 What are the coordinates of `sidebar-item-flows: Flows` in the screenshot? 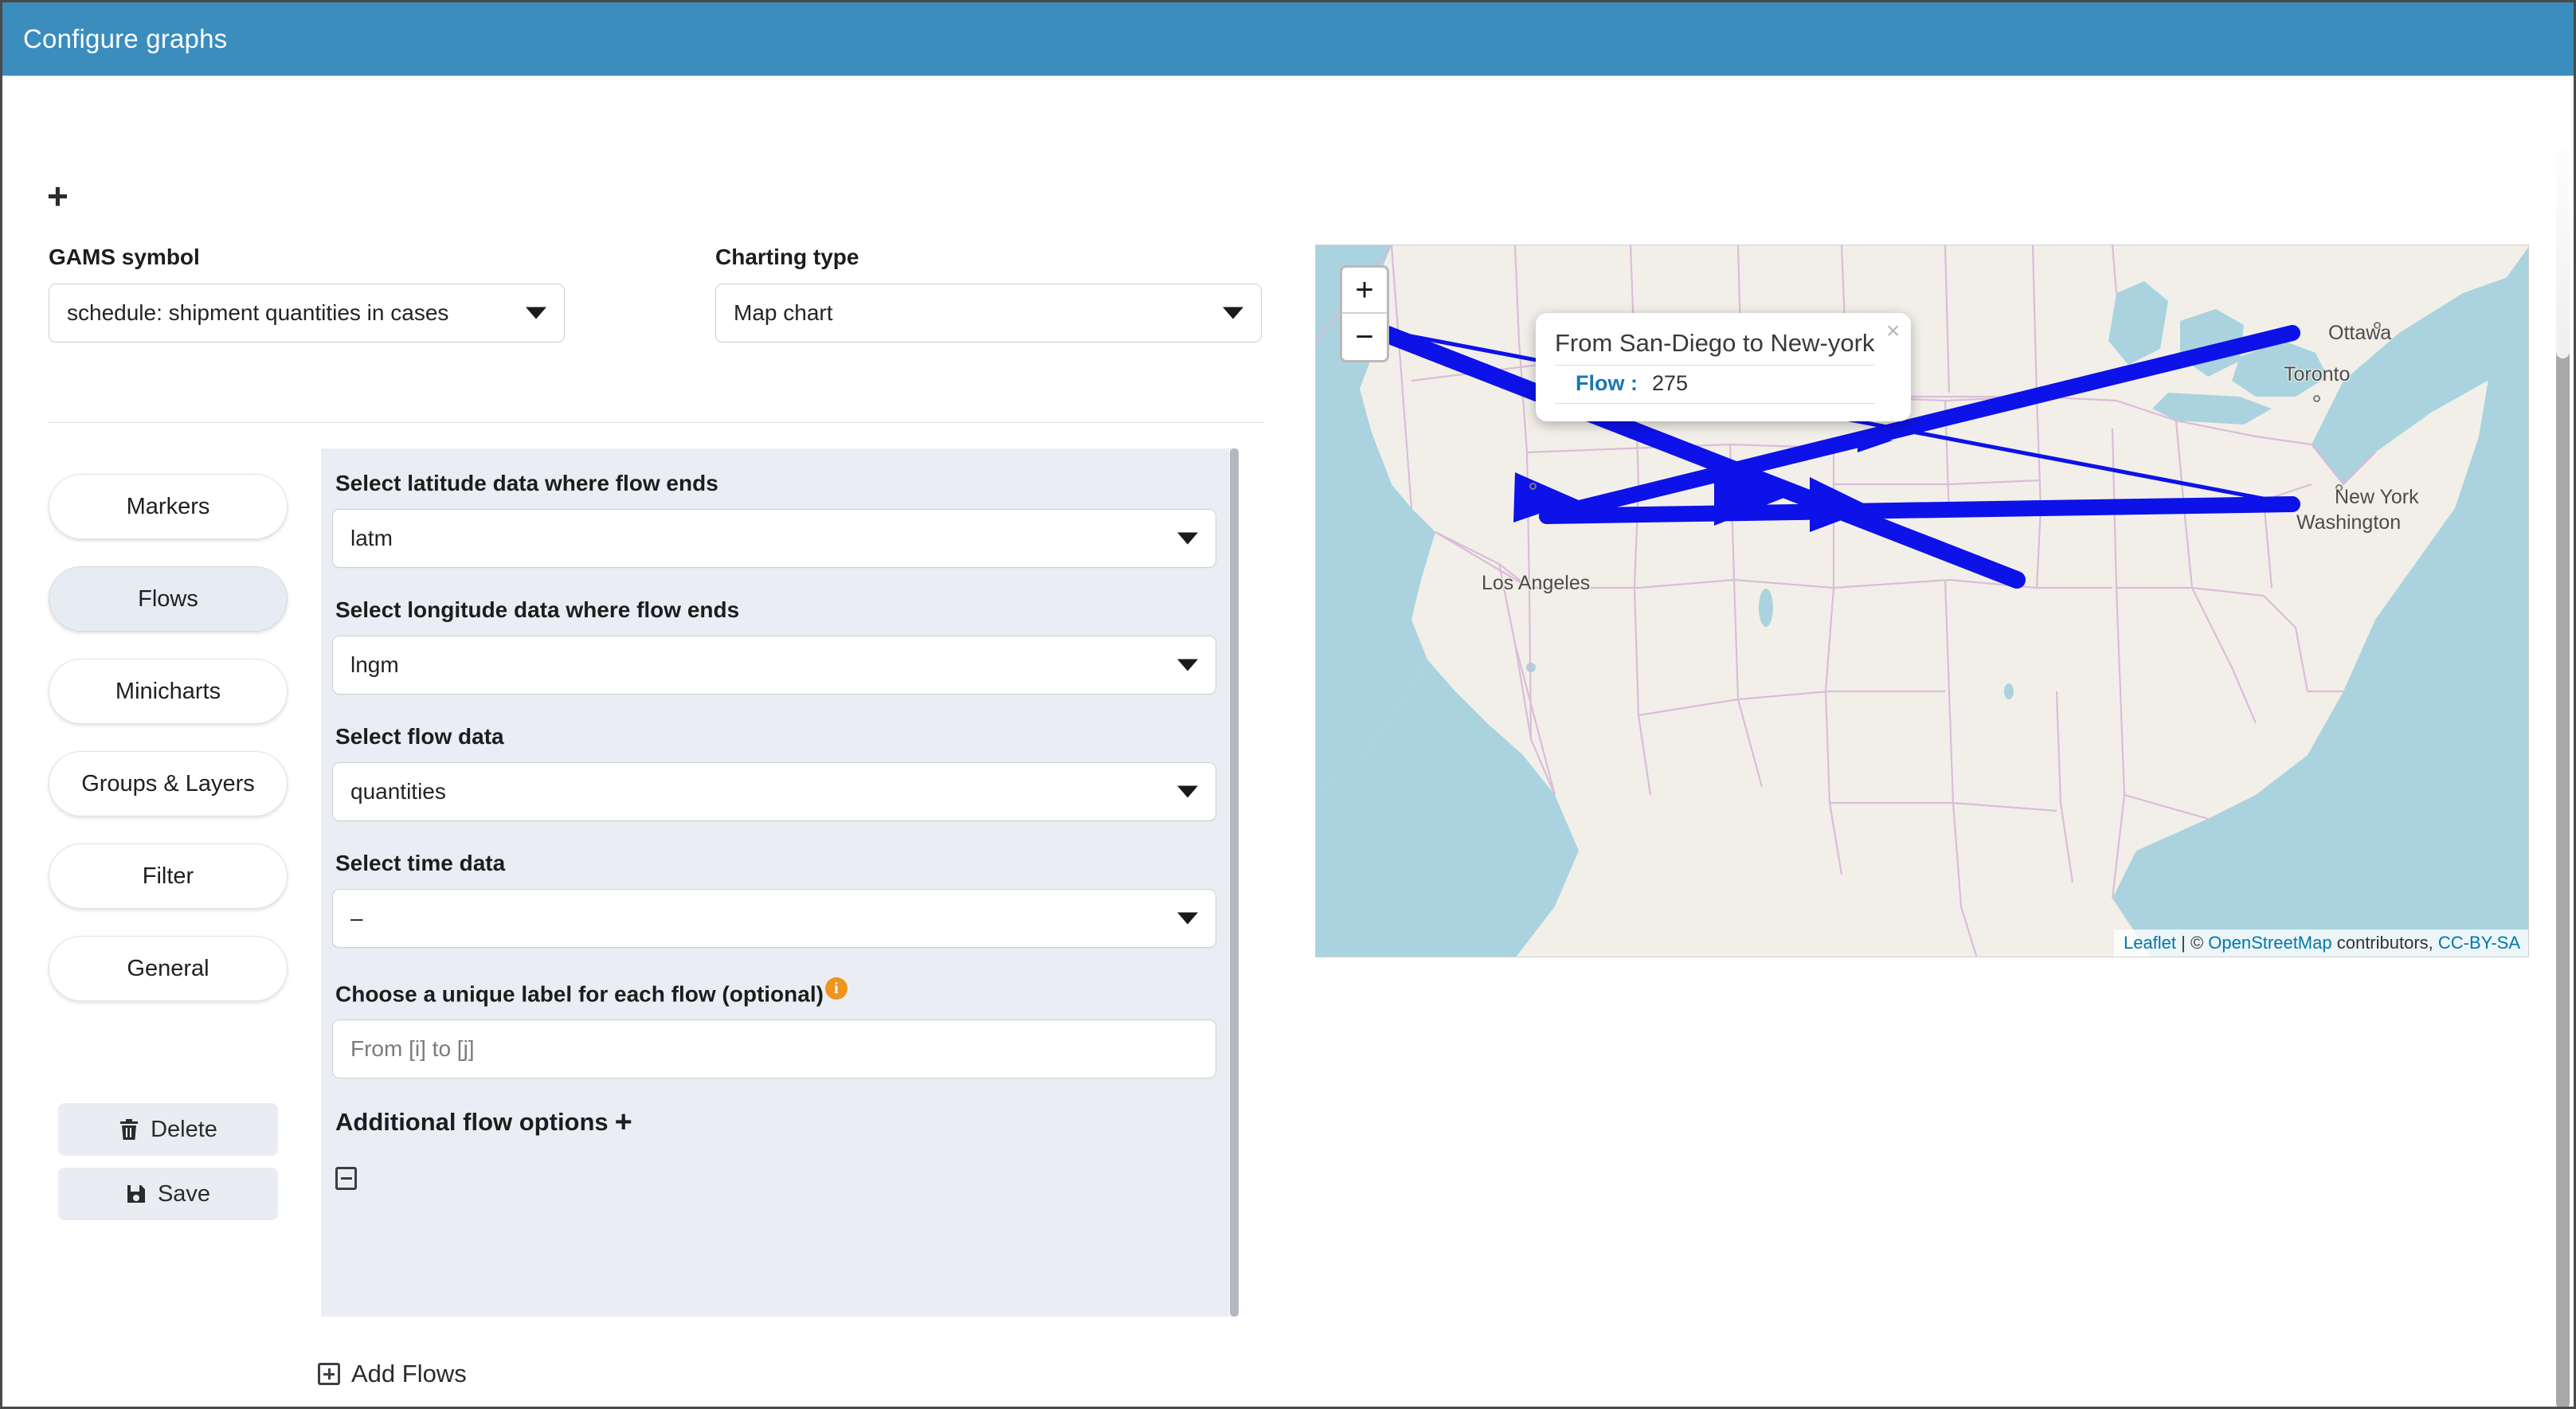 It's located at (168, 599).